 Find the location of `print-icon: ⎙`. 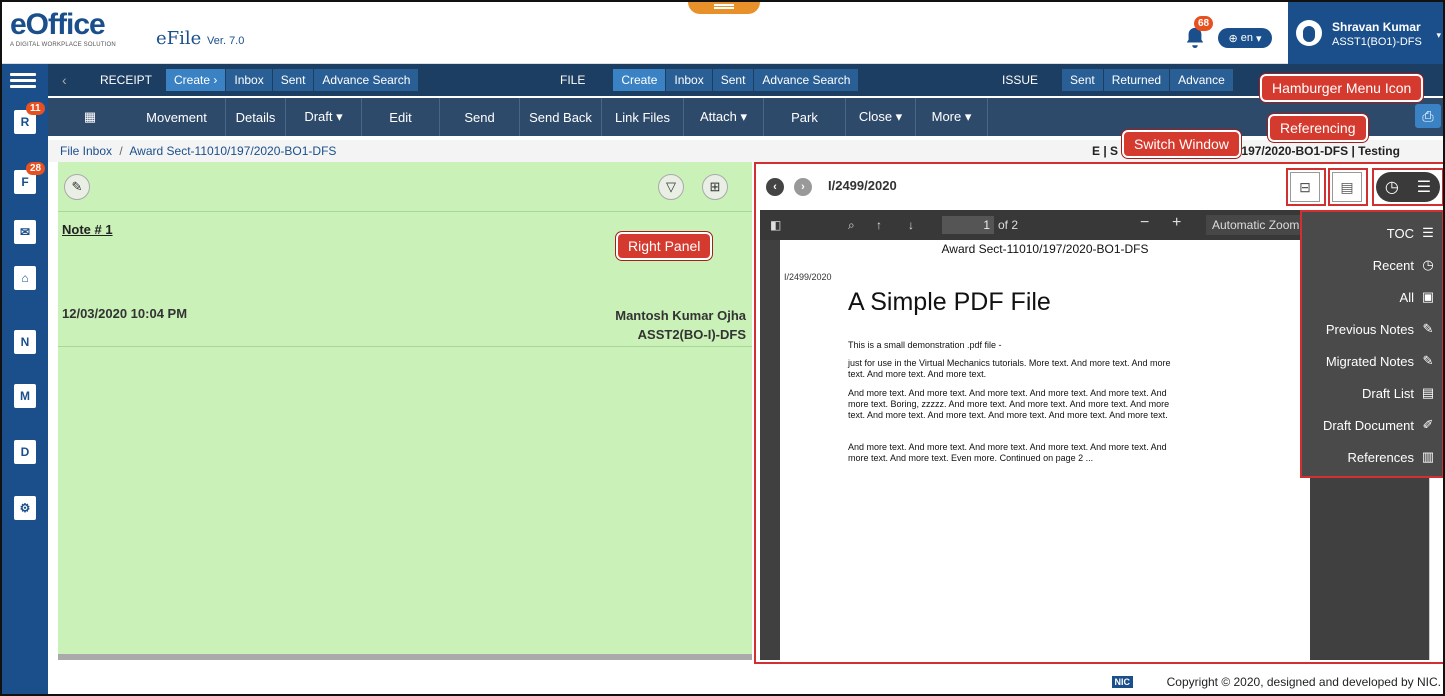

print-icon: ⎙ is located at coordinates (1428, 116).